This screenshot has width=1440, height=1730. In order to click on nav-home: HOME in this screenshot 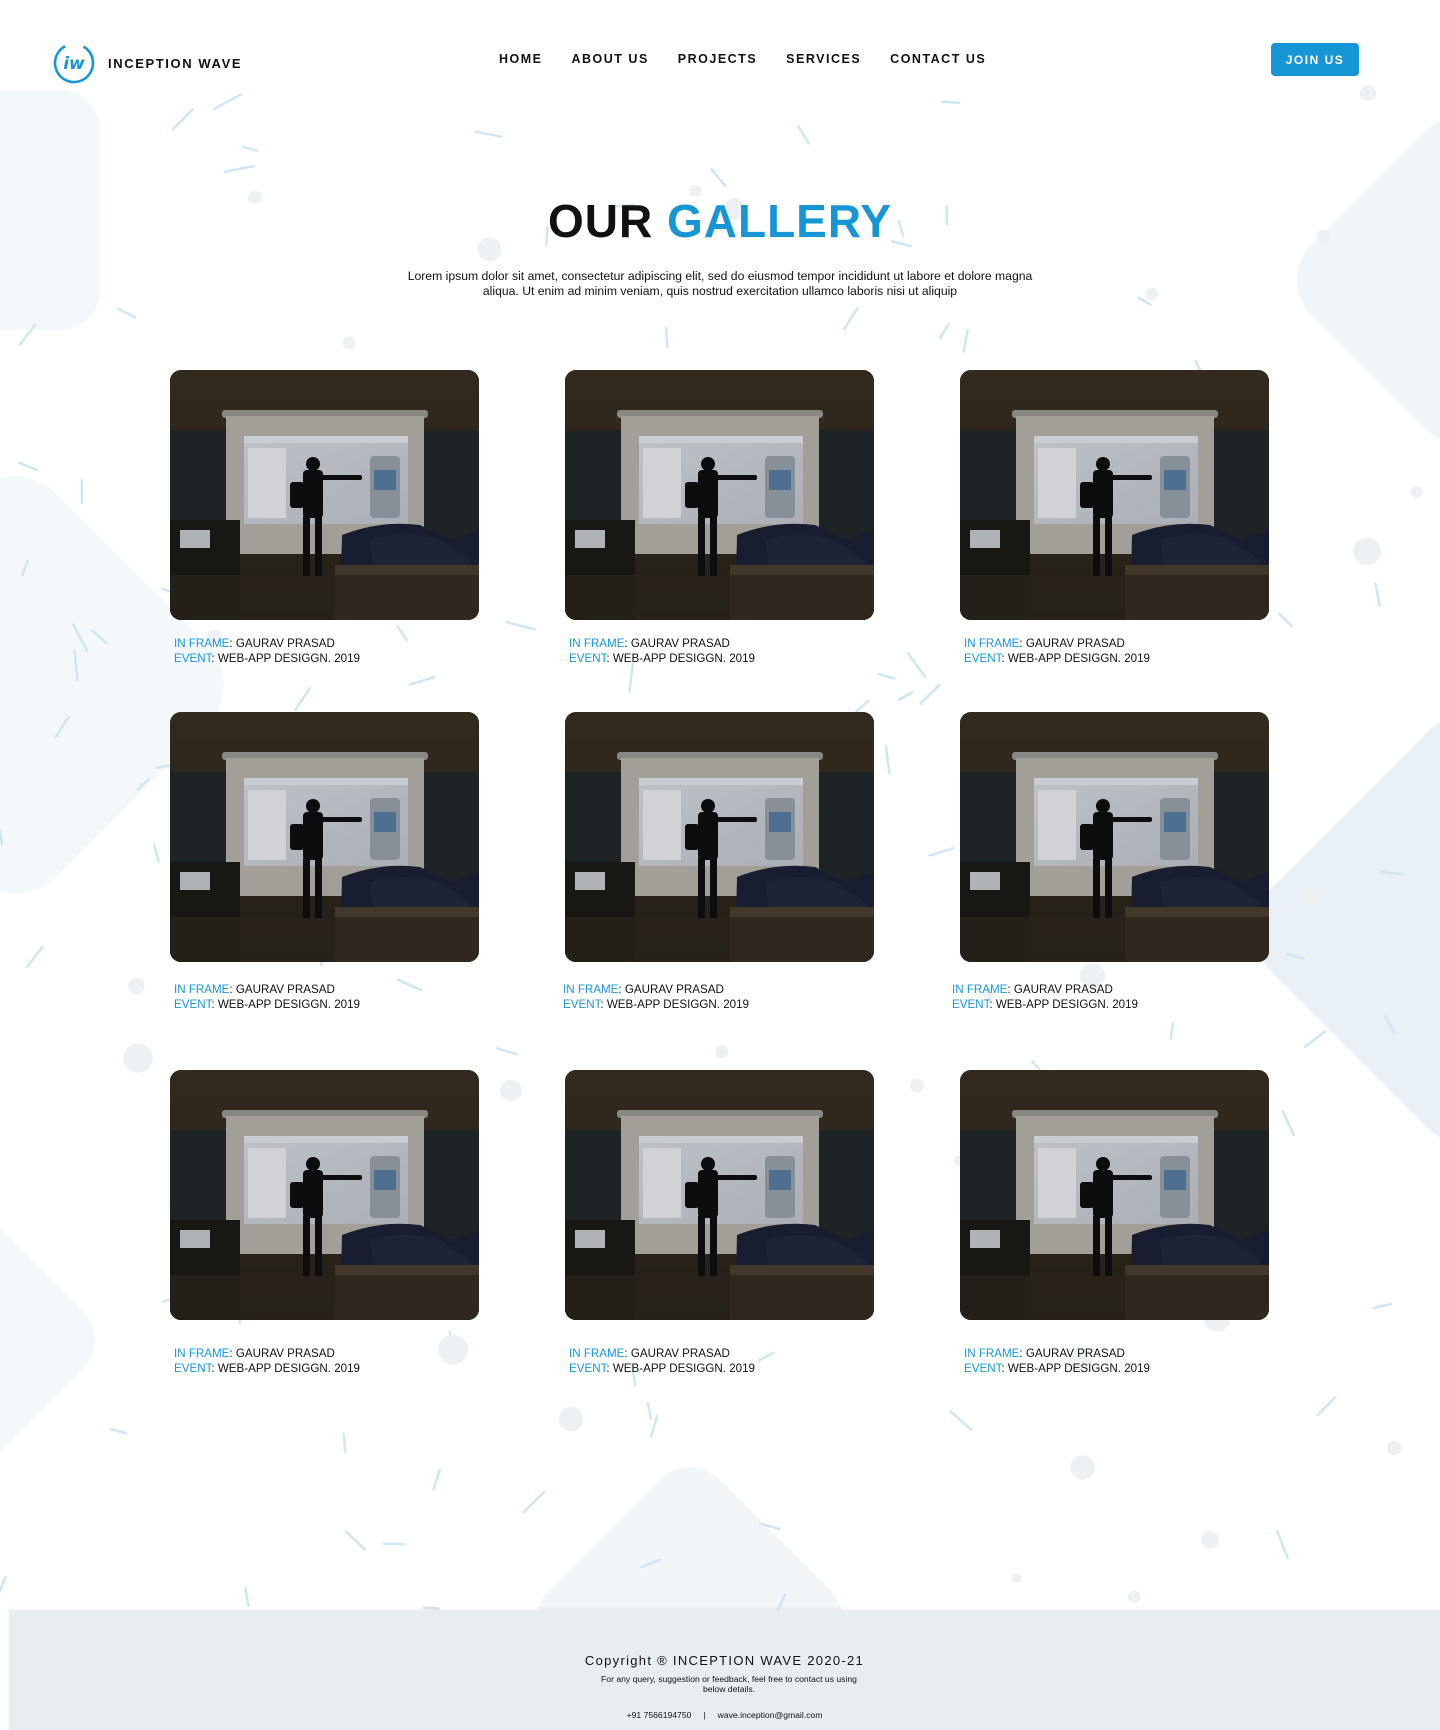, I will do `click(521, 59)`.